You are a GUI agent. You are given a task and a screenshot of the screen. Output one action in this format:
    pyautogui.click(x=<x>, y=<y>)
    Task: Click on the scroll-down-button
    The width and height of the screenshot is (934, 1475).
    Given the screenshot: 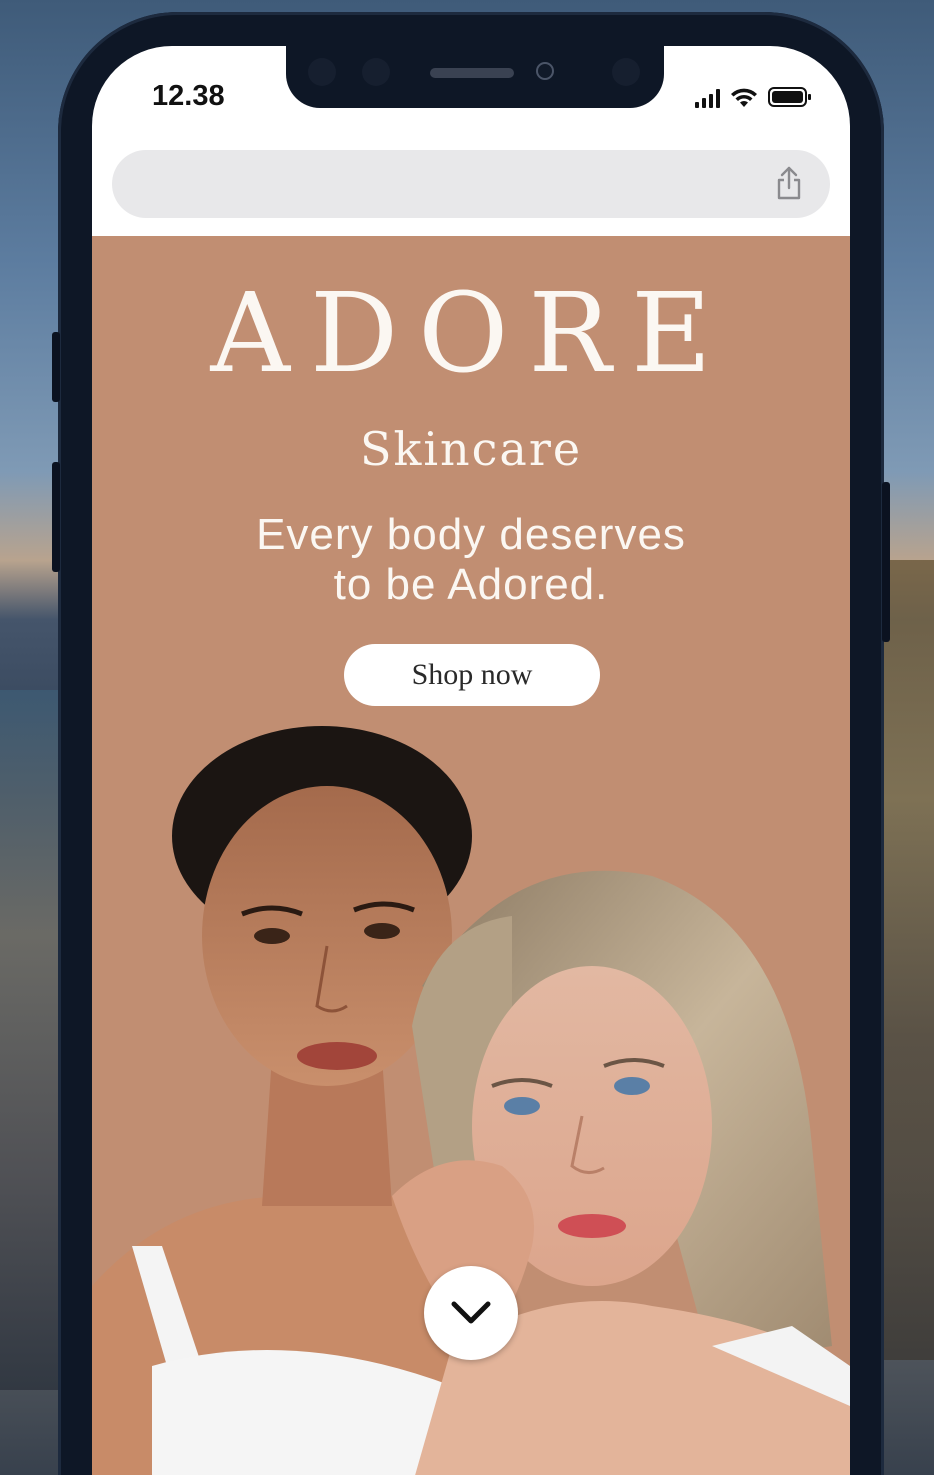 What is the action you would take?
    pyautogui.click(x=471, y=1313)
    